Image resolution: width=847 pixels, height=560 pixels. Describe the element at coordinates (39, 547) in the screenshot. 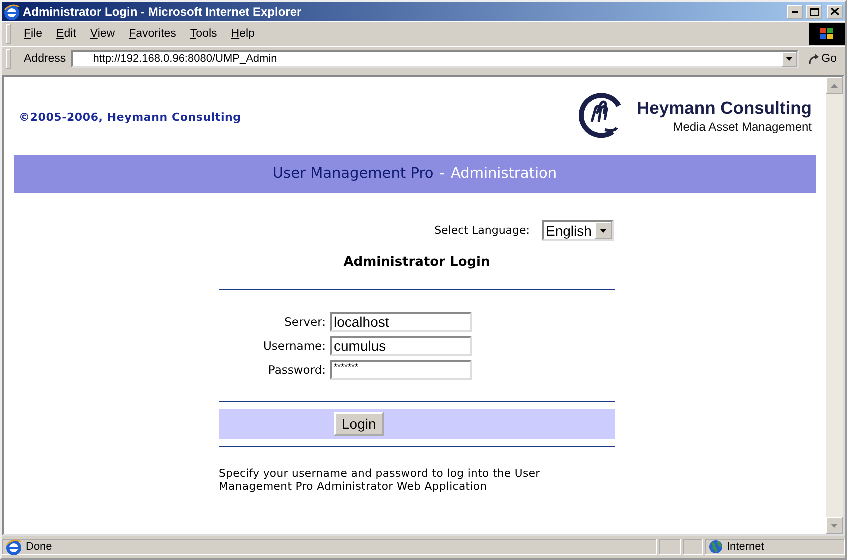

I see `status-text: Done` at that location.